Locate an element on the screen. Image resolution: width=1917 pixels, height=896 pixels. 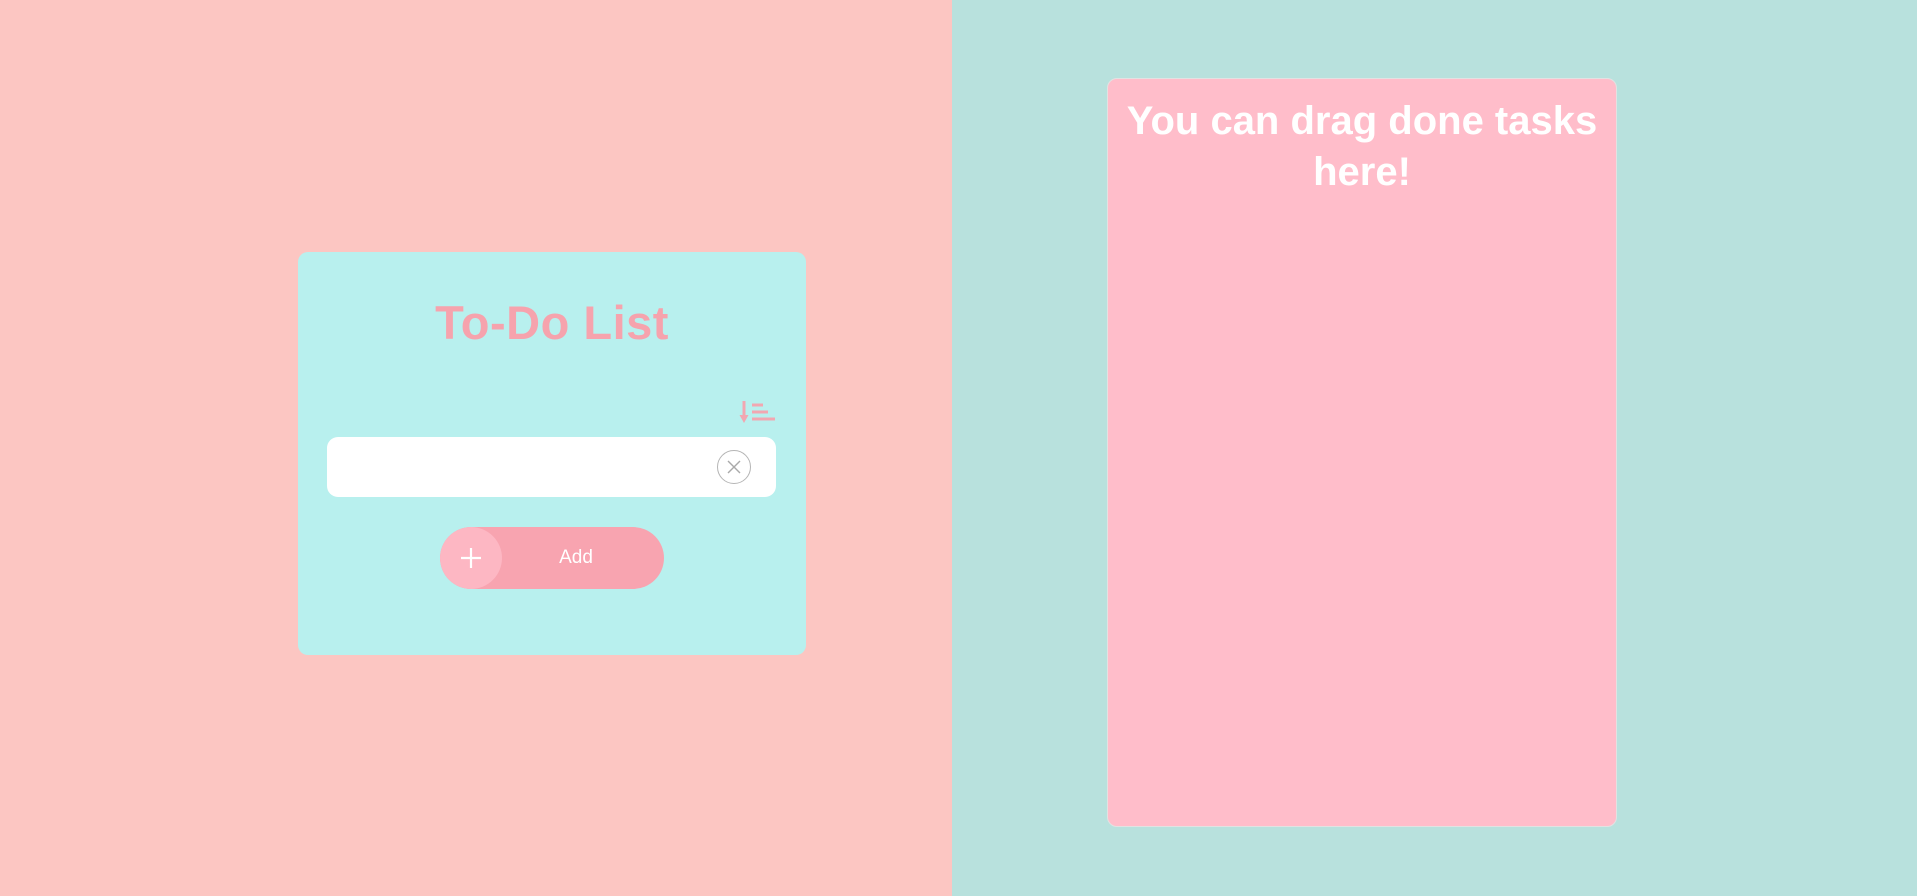
task-input-wrapper is located at coordinates (551, 467).